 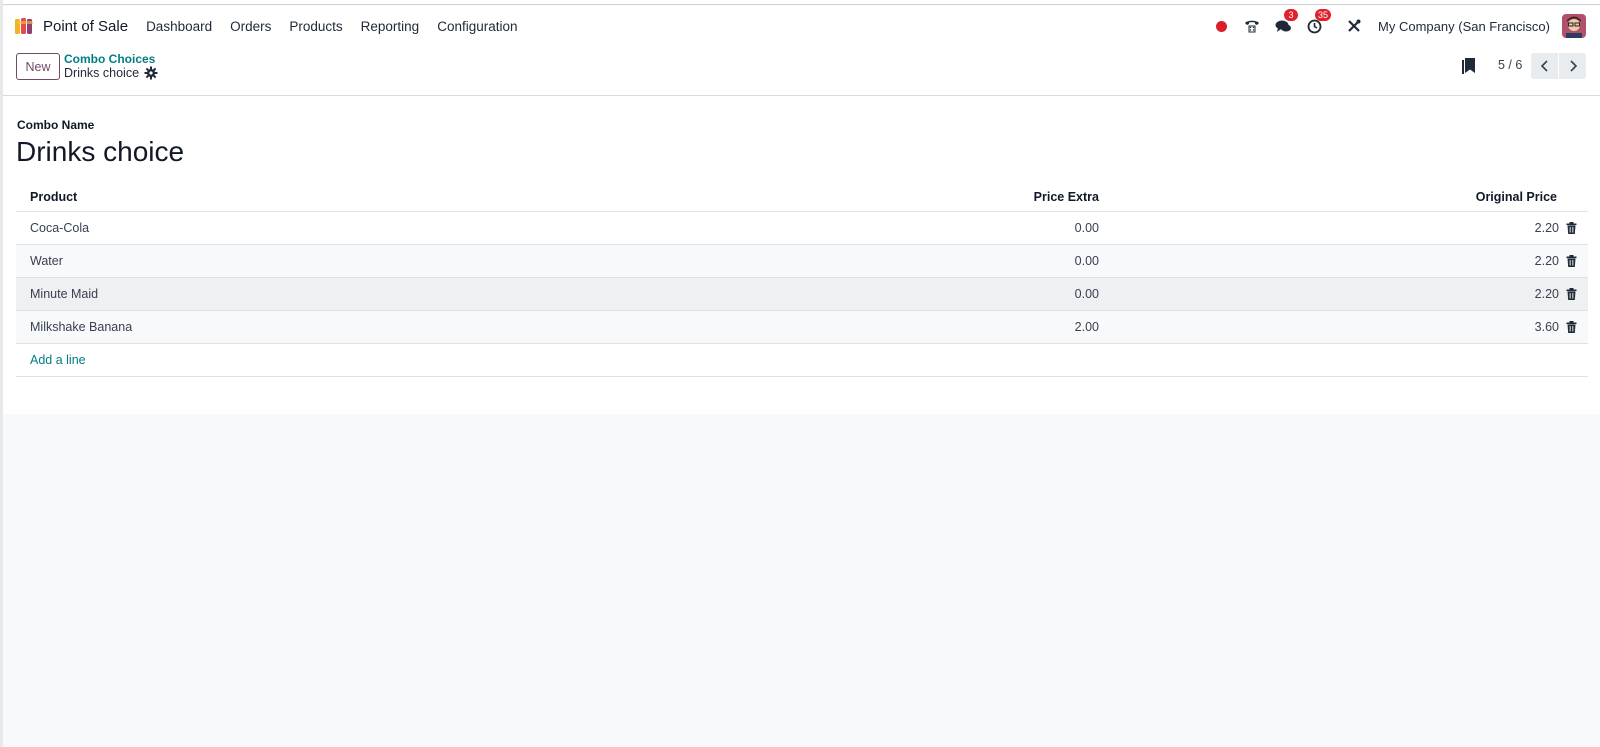 What do you see at coordinates (477, 26) in the screenshot?
I see `menu-configuration: Configuration` at bounding box center [477, 26].